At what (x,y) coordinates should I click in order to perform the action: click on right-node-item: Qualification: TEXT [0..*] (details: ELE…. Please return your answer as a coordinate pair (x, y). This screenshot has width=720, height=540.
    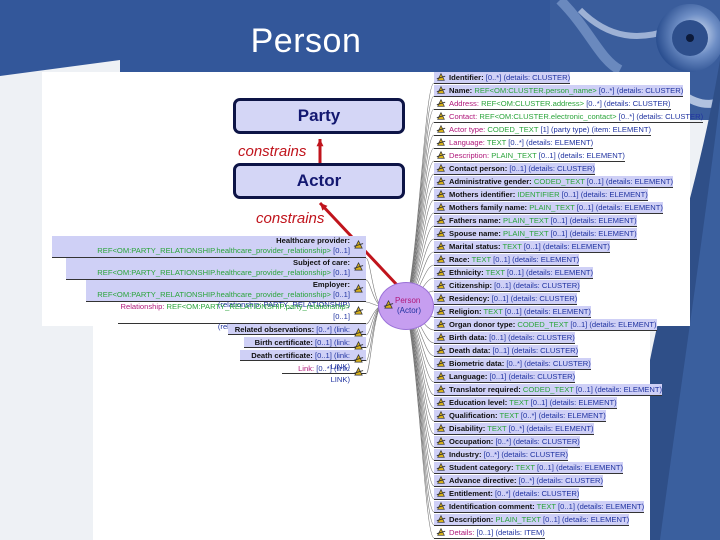
    Looking at the image, I should click on (520, 416).